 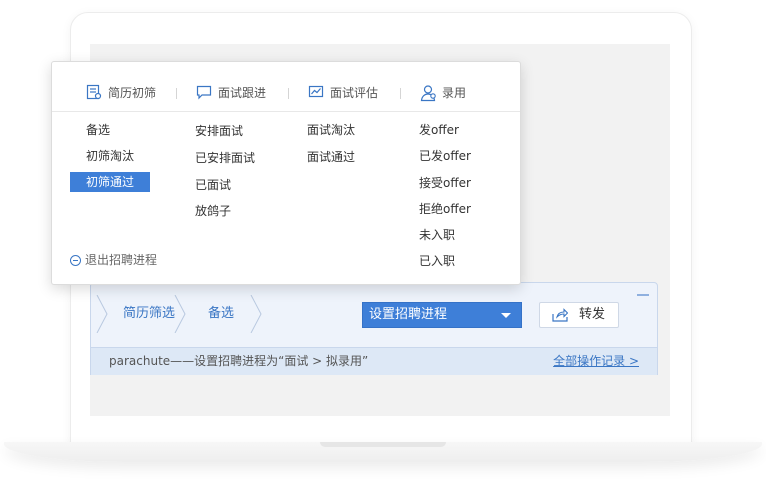 What do you see at coordinates (316, 91) in the screenshot?
I see `chart-icon` at bounding box center [316, 91].